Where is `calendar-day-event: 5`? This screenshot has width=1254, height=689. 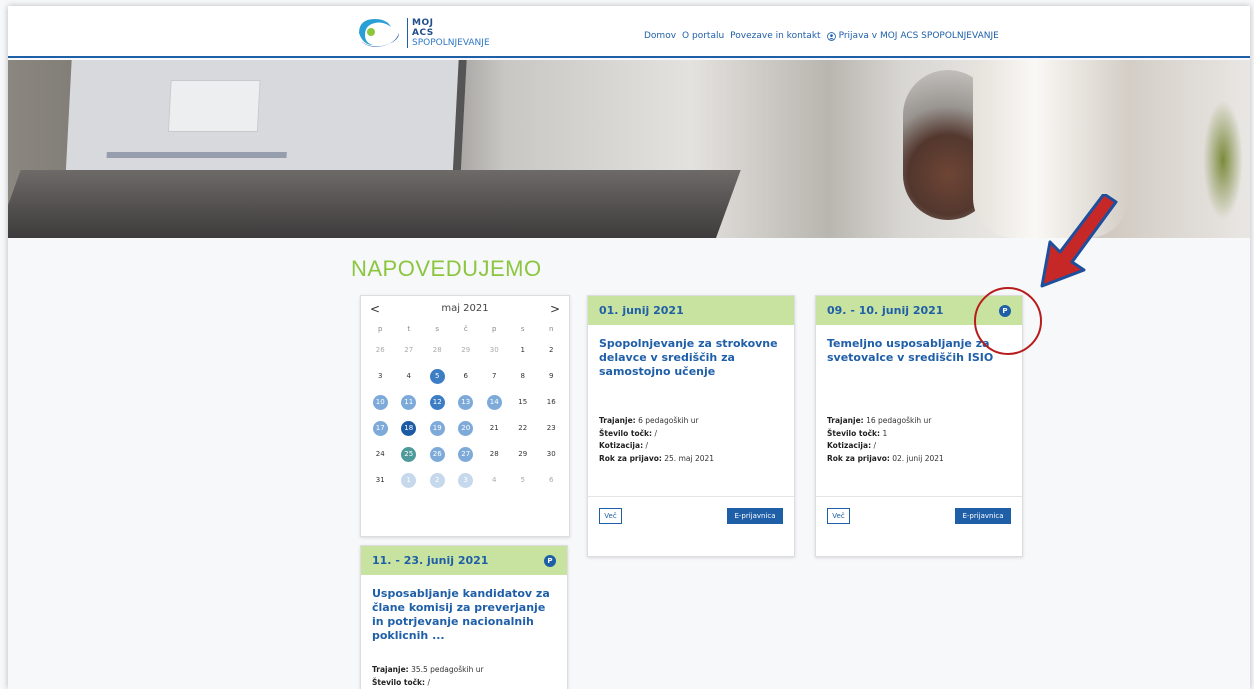
calendar-day-event: 5 is located at coordinates (437, 376).